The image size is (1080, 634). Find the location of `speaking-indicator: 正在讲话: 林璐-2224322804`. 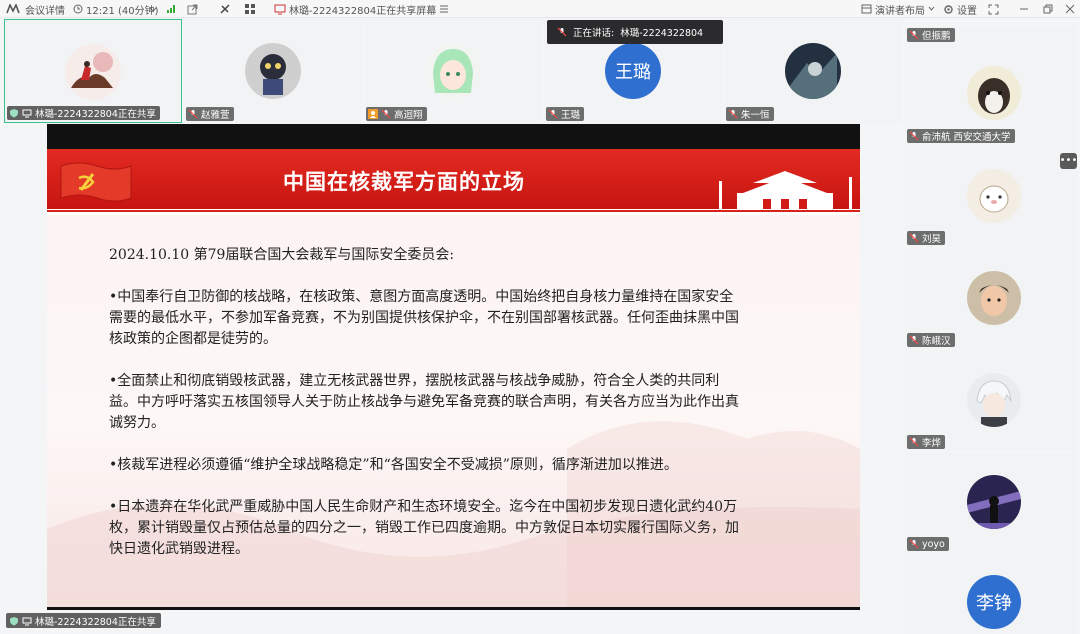

speaking-indicator: 正在讲话: 林璐-2224322804 is located at coordinates (635, 32).